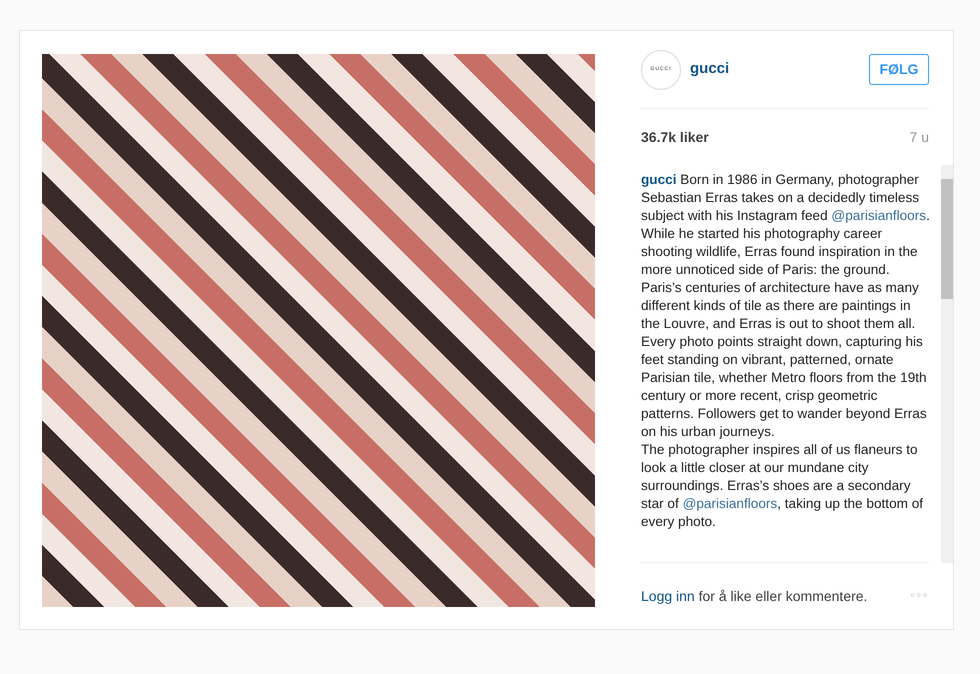  I want to click on login-prompt: Logg inn for å like eller kommentere., so click(754, 596).